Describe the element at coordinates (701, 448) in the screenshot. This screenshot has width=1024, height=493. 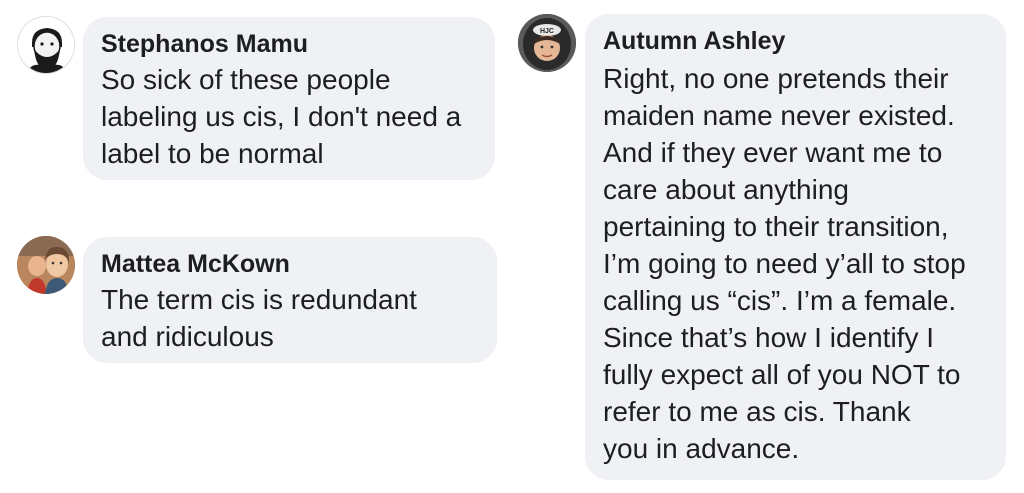
I see `comment-3-line: you in advance.` at that location.